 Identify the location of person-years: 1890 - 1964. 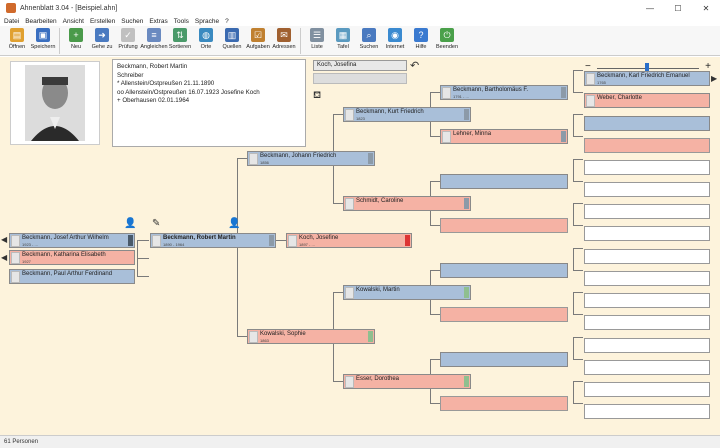
(174, 244).